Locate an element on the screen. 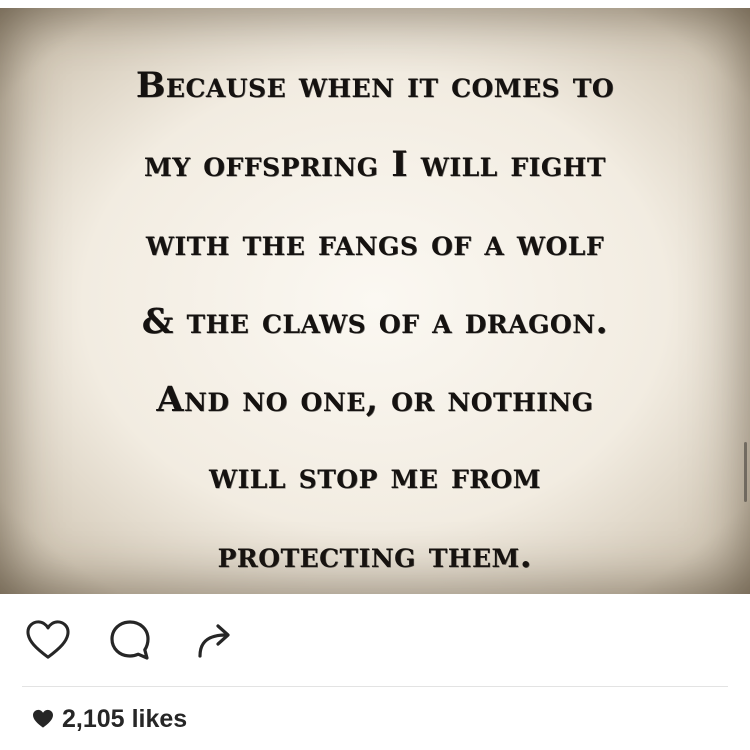 This screenshot has height=750, width=750. action-bar is located at coordinates (375, 641).